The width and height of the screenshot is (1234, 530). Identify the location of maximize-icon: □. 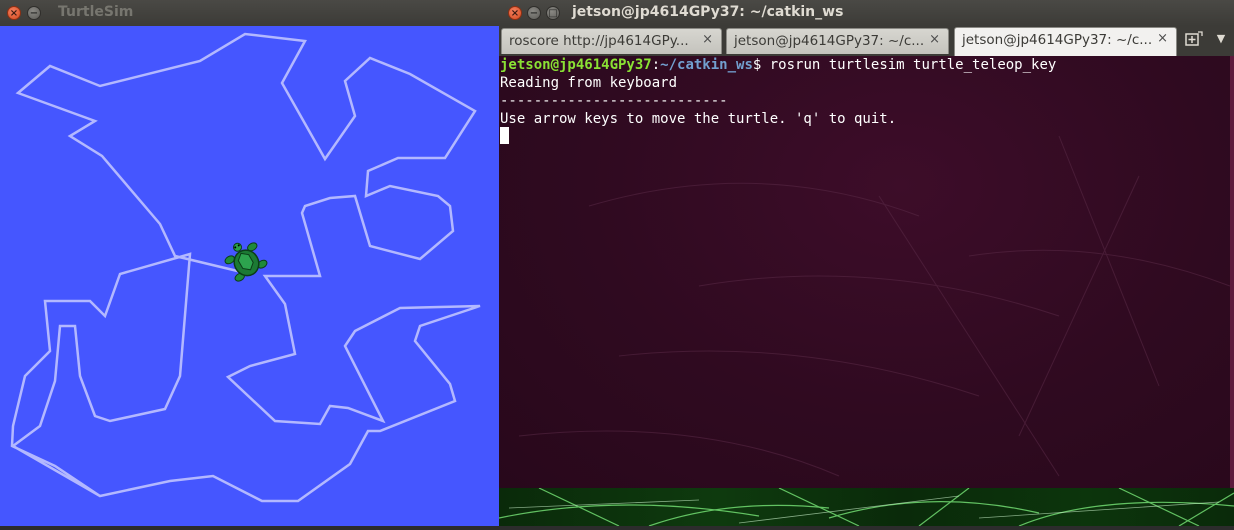
(553, 13).